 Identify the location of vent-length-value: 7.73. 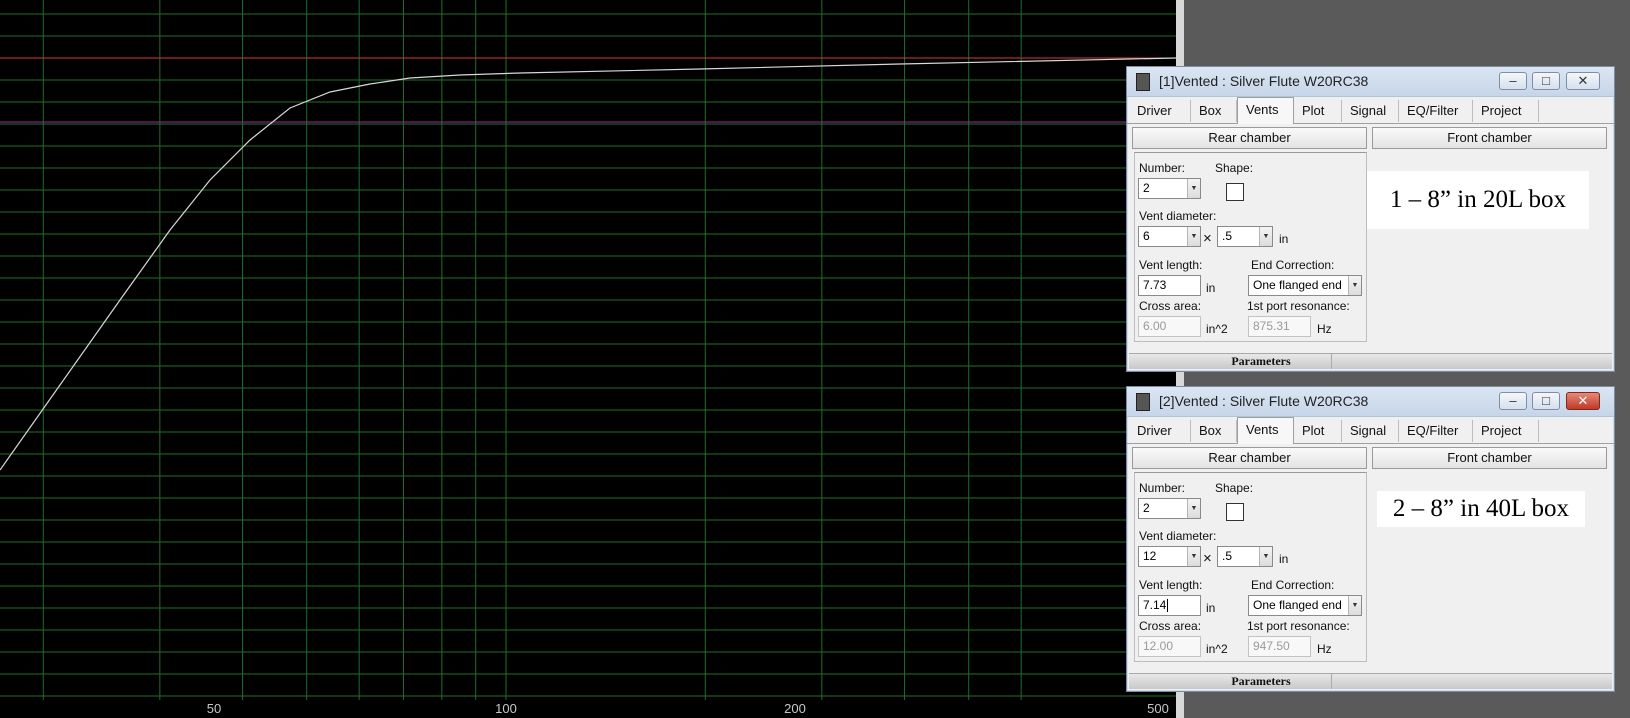
(1155, 285).